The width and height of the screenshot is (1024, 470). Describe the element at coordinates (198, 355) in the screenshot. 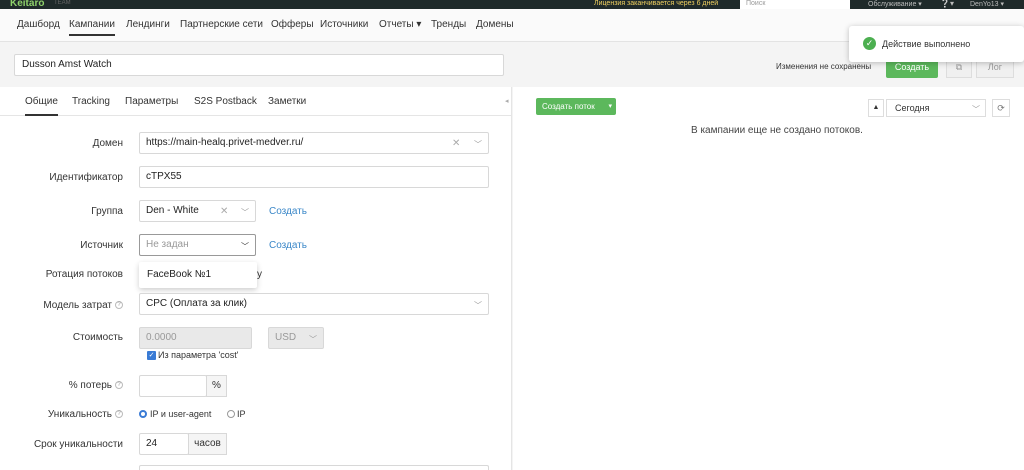

I see `cost-param-label: Из параметра 'cost'` at that location.